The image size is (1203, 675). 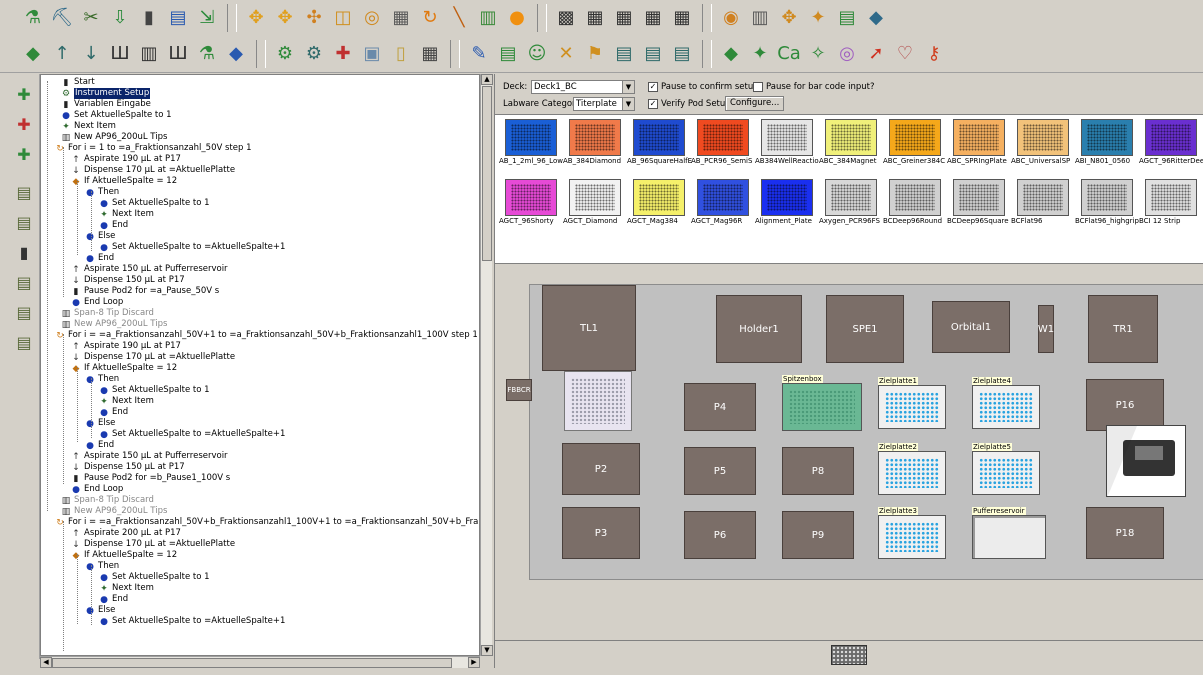 What do you see at coordinates (905, 54) in the screenshot?
I see `heart-icon: ♡` at bounding box center [905, 54].